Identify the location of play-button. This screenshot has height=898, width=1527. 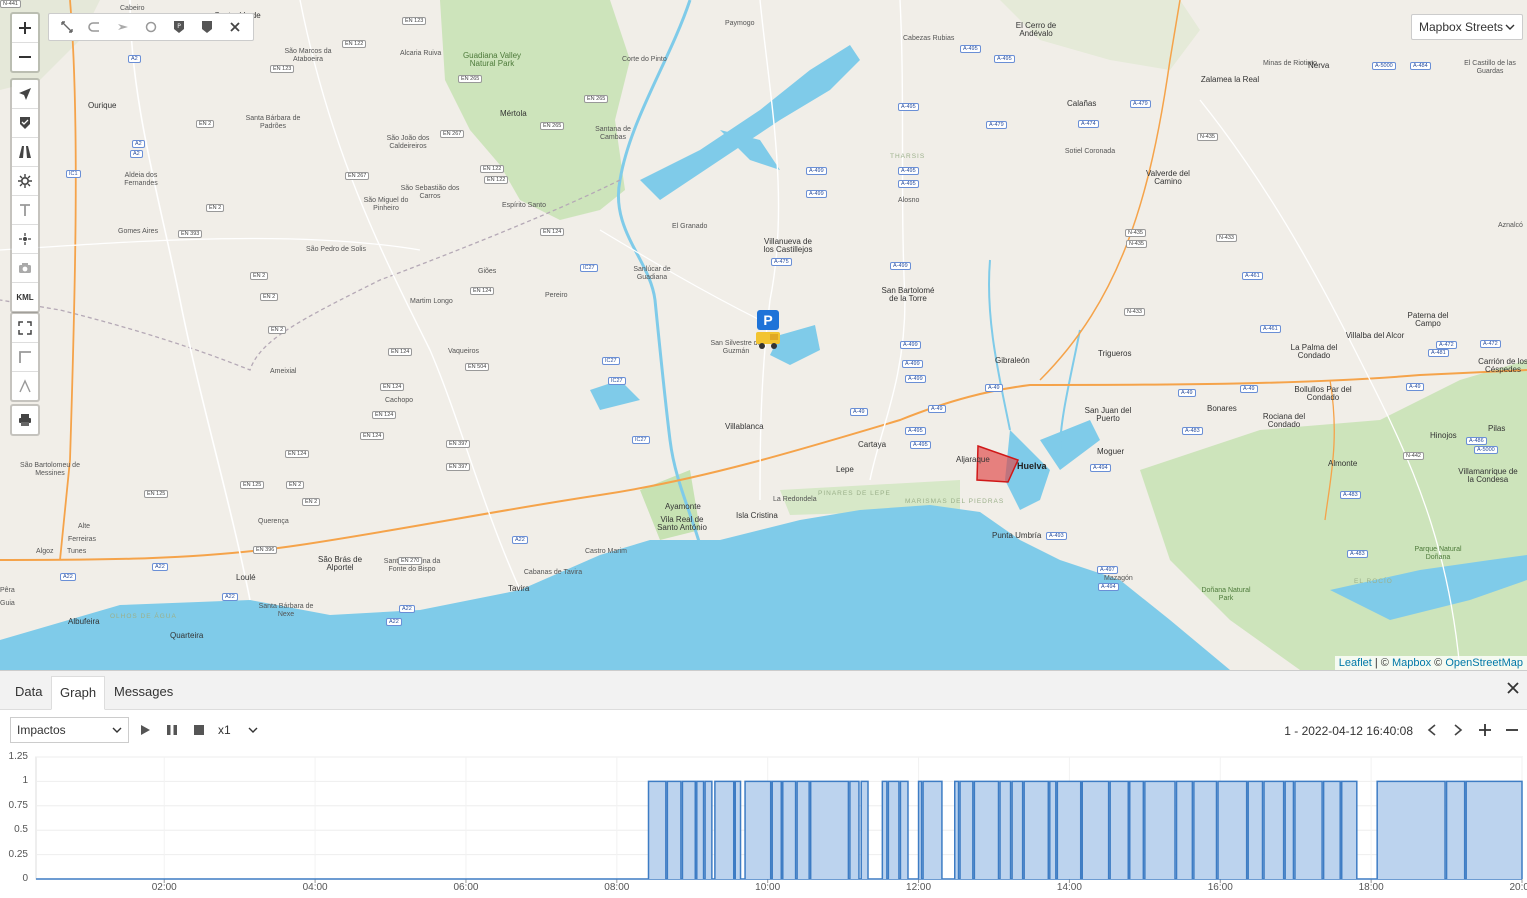
(145, 730).